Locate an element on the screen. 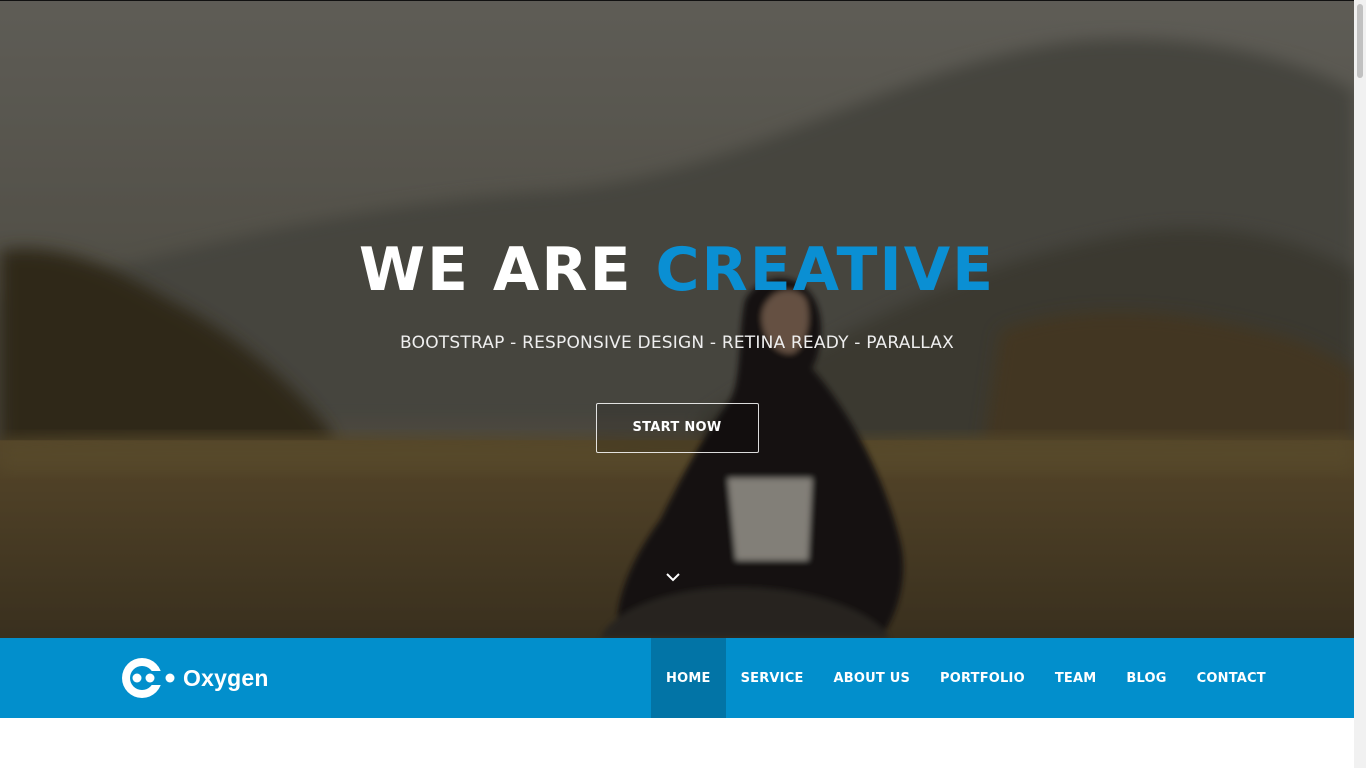 The image size is (1366, 768). page-scrollbar is located at coordinates (1360, 384).